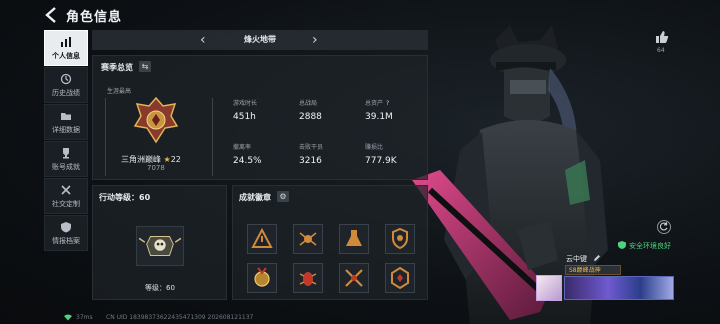 Image resolution: width=720 pixels, height=324 pixels. What do you see at coordinates (66, 129) in the screenshot?
I see `sidebar-item-label: 详细数据` at bounding box center [66, 129].